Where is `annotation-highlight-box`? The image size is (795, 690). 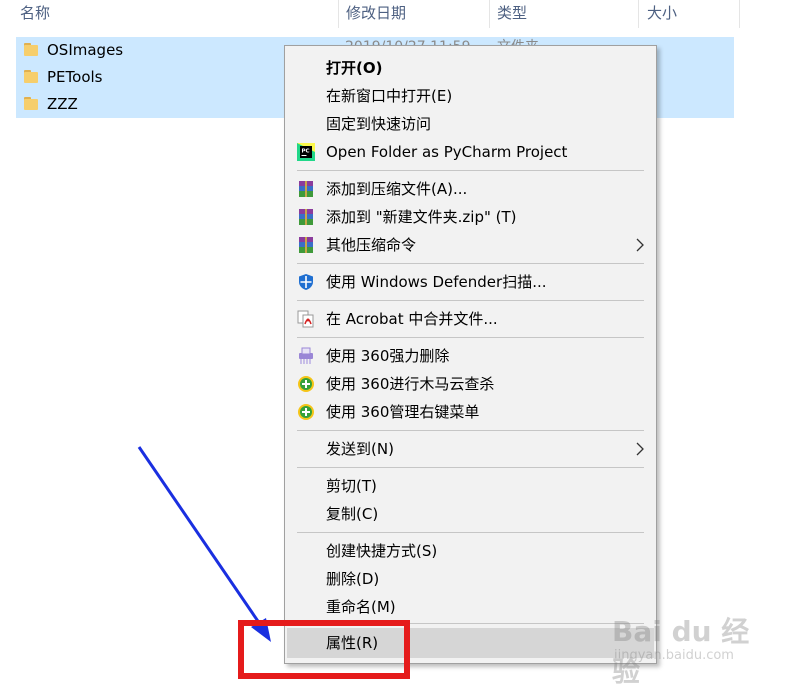
annotation-highlight-box is located at coordinates (324, 649).